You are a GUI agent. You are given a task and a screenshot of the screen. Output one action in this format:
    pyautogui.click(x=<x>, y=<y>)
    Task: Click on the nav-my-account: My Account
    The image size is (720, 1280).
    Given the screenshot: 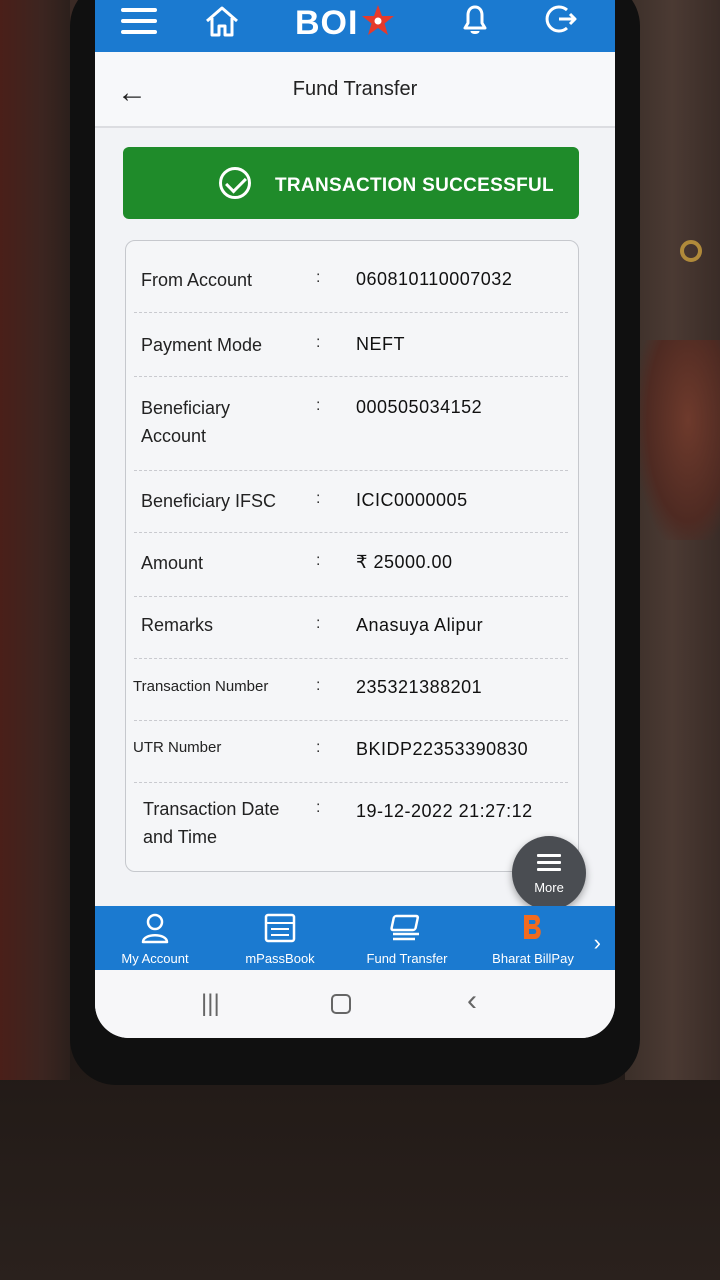 What is the action you would take?
    pyautogui.click(x=155, y=938)
    